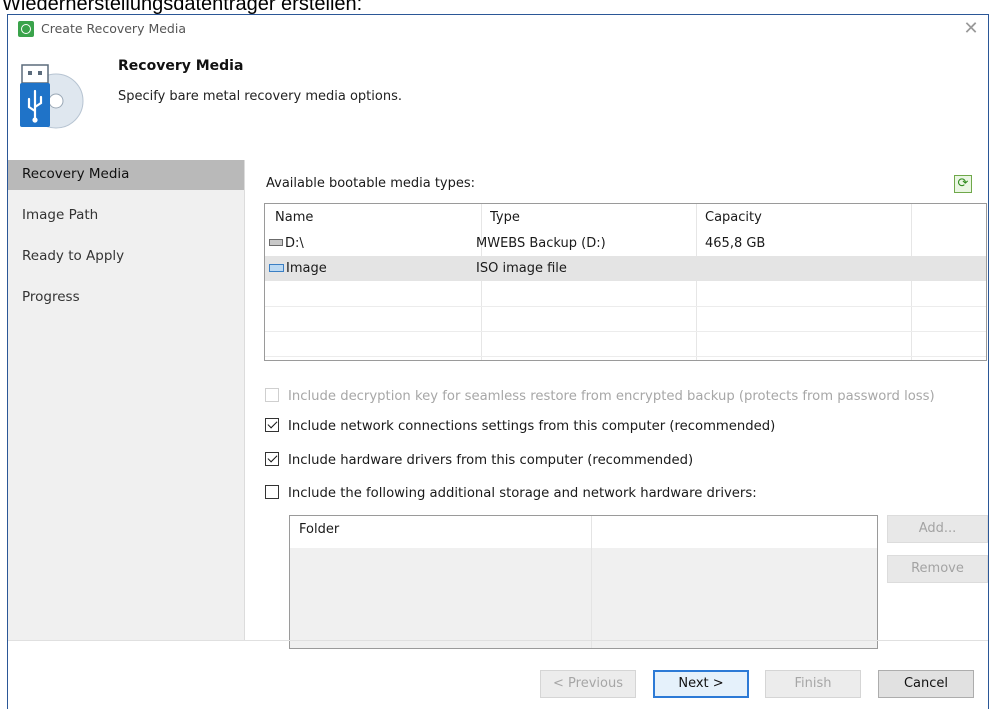 This screenshot has height=709, width=989. What do you see at coordinates (625, 268) in the screenshot?
I see `table-row-selected: Image ISO image file` at bounding box center [625, 268].